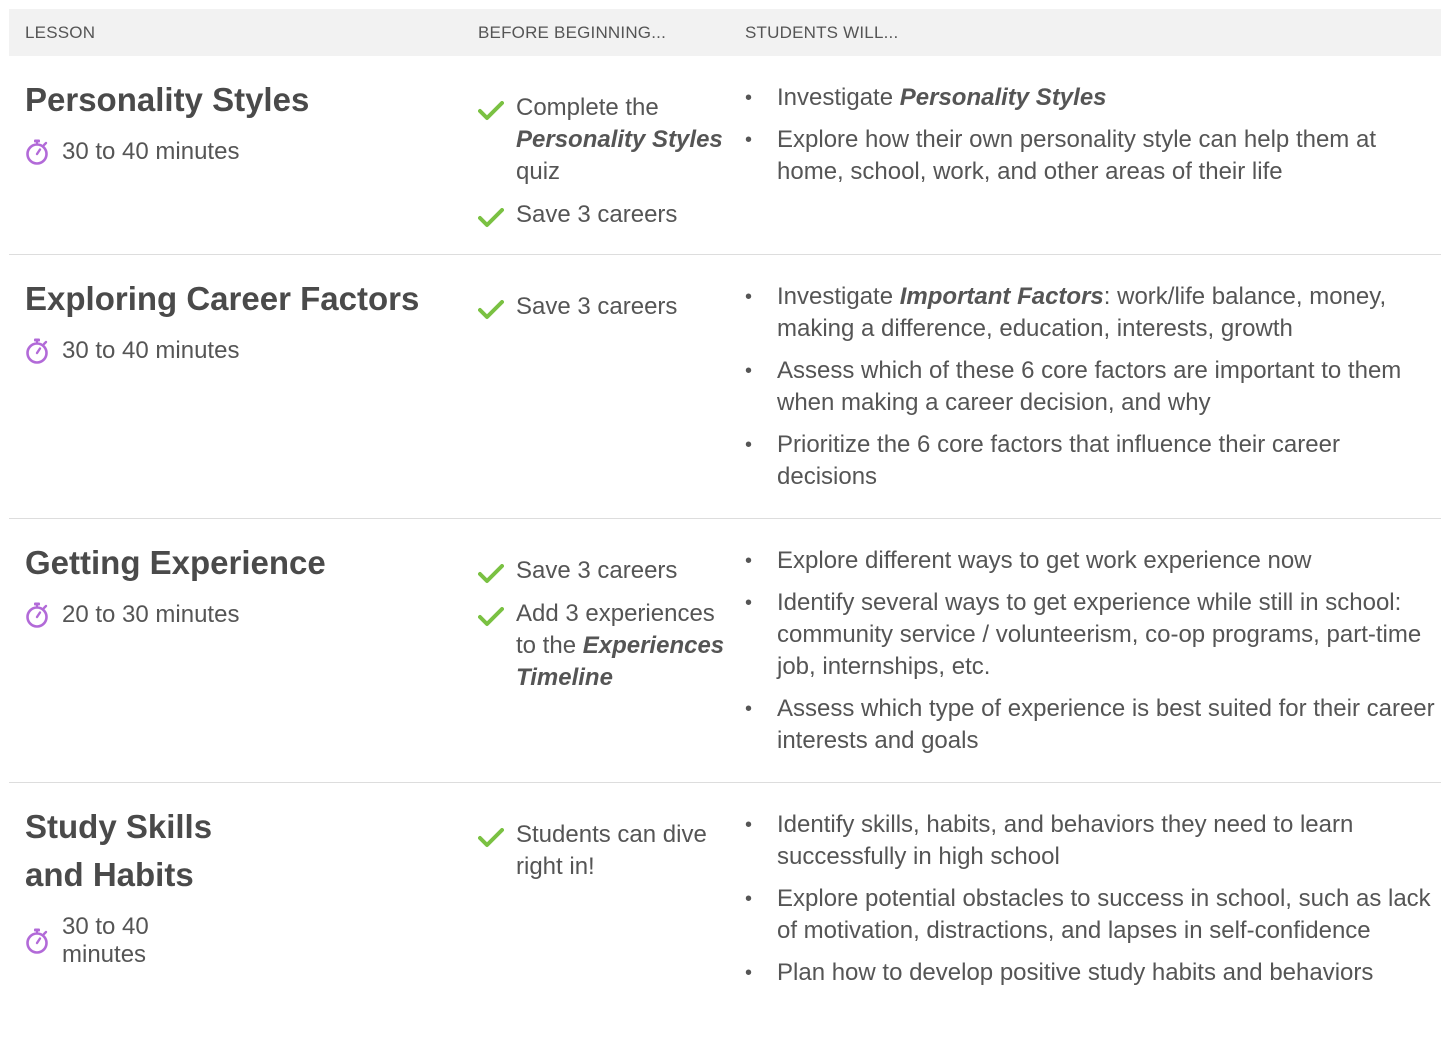 This screenshot has width=1441, height=1038. I want to click on lesson-cell: Getting Experience 20 to 30 minutes, so click(240, 584).